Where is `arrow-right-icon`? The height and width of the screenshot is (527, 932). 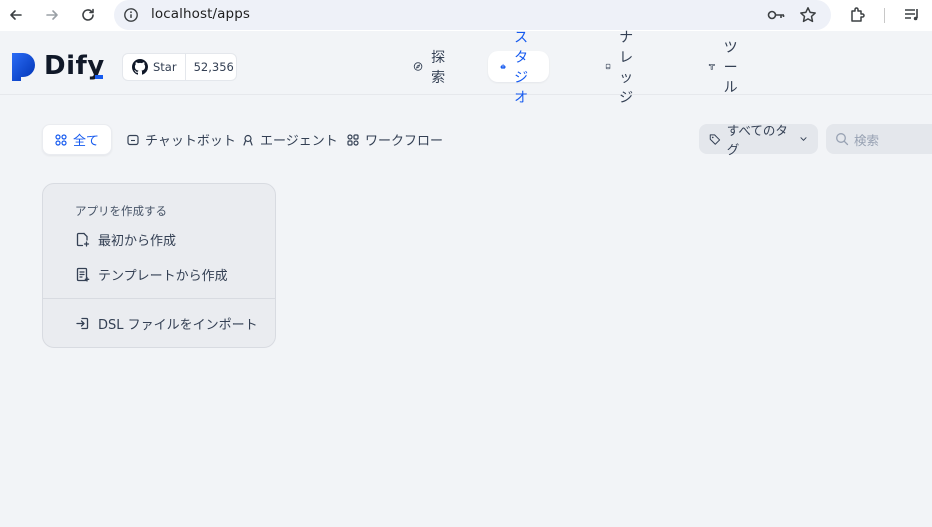
arrow-right-icon is located at coordinates (52, 15).